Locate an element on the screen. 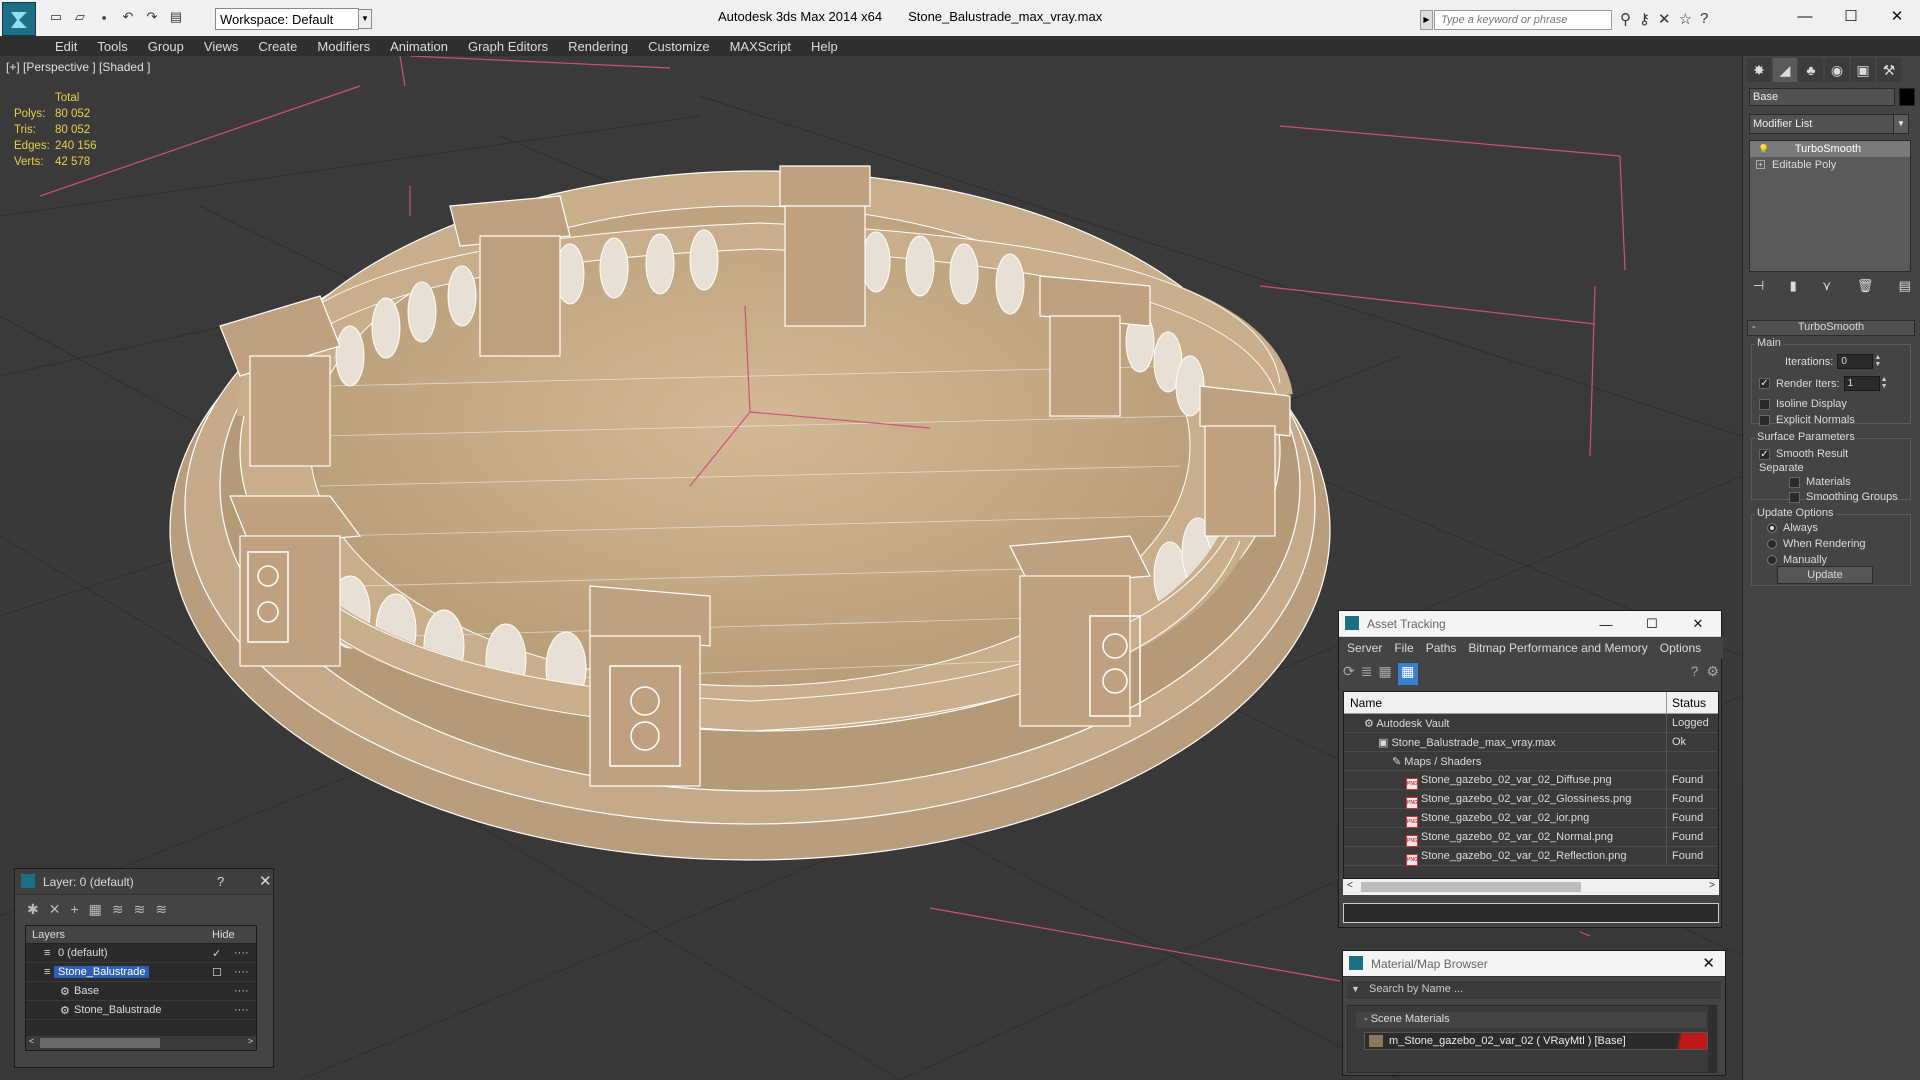 The height and width of the screenshot is (1080, 1920). viewport-label: [+] [Perspective ] [Shaded ] is located at coordinates (78, 67).